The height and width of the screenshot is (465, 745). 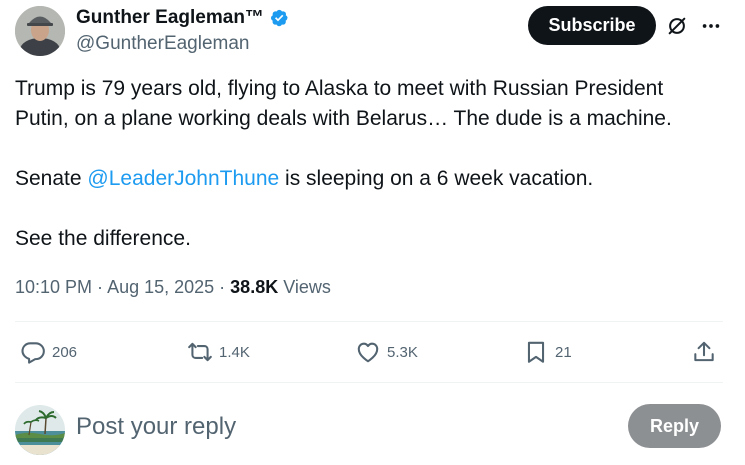 What do you see at coordinates (53, 287) in the screenshot?
I see `tweet-time: 10:10 PM` at bounding box center [53, 287].